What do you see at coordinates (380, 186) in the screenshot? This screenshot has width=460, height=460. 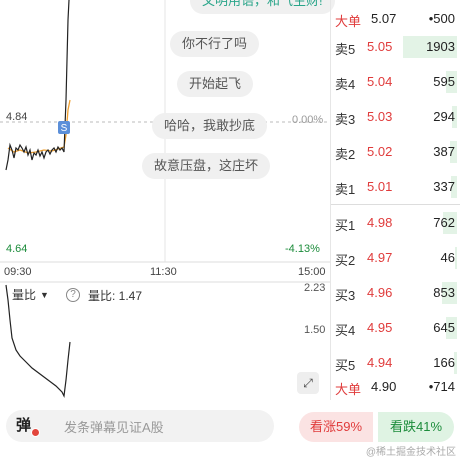 I see `order-price: 5.01` at bounding box center [380, 186].